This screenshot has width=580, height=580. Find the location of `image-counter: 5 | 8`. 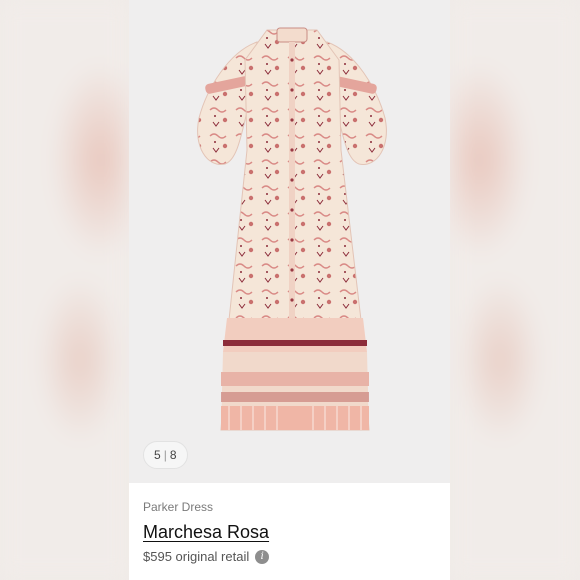

image-counter: 5 | 8 is located at coordinates (165, 455).